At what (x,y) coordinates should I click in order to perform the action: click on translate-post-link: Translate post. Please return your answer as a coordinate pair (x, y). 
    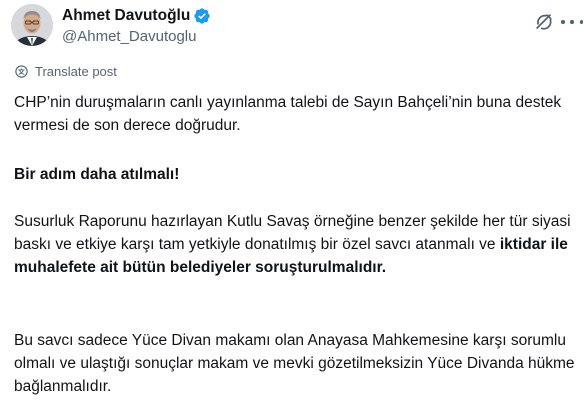
    Looking at the image, I should click on (65, 71).